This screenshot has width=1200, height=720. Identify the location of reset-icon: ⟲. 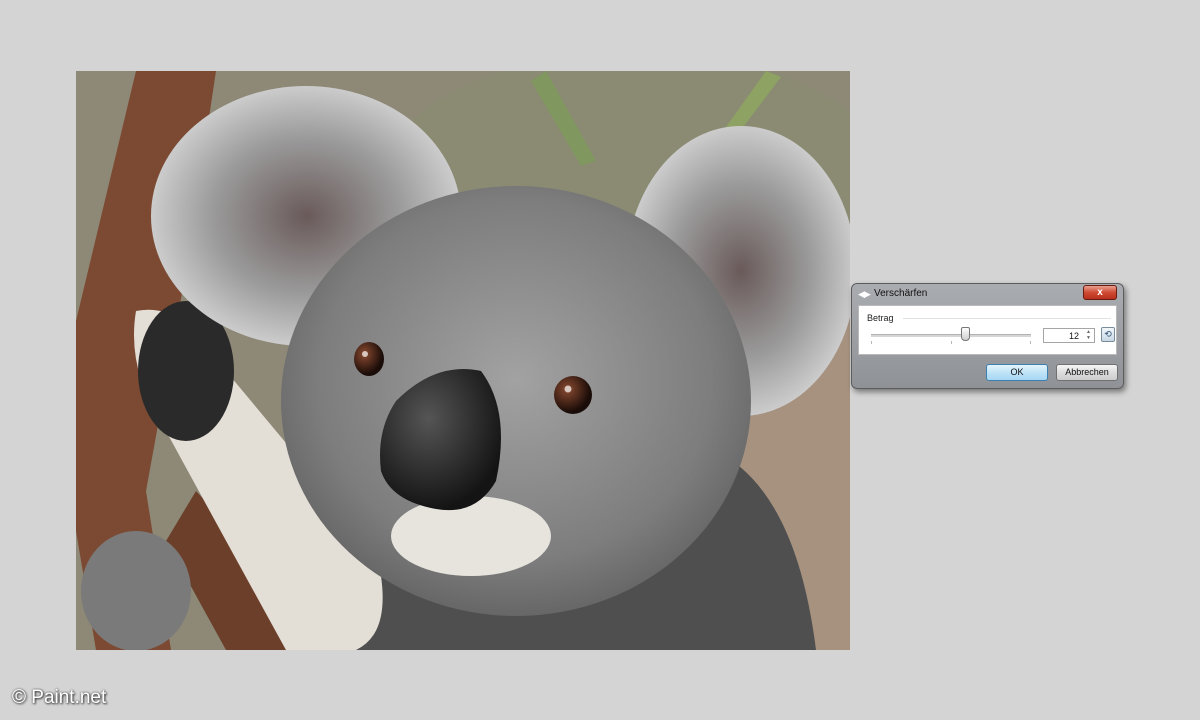
(1108, 334).